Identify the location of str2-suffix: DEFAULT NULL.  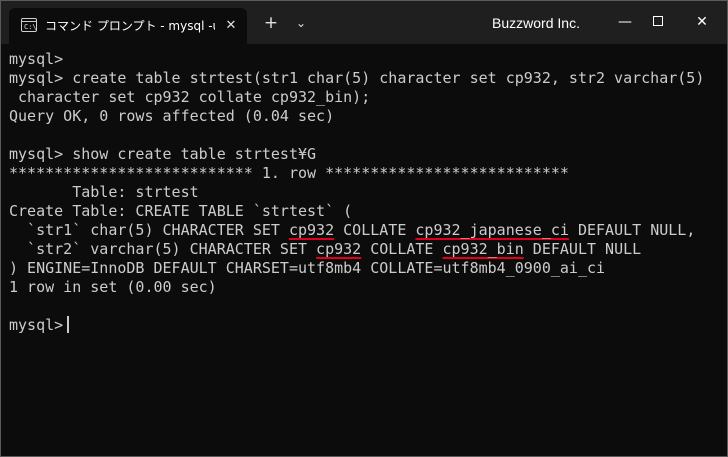
(582, 249).